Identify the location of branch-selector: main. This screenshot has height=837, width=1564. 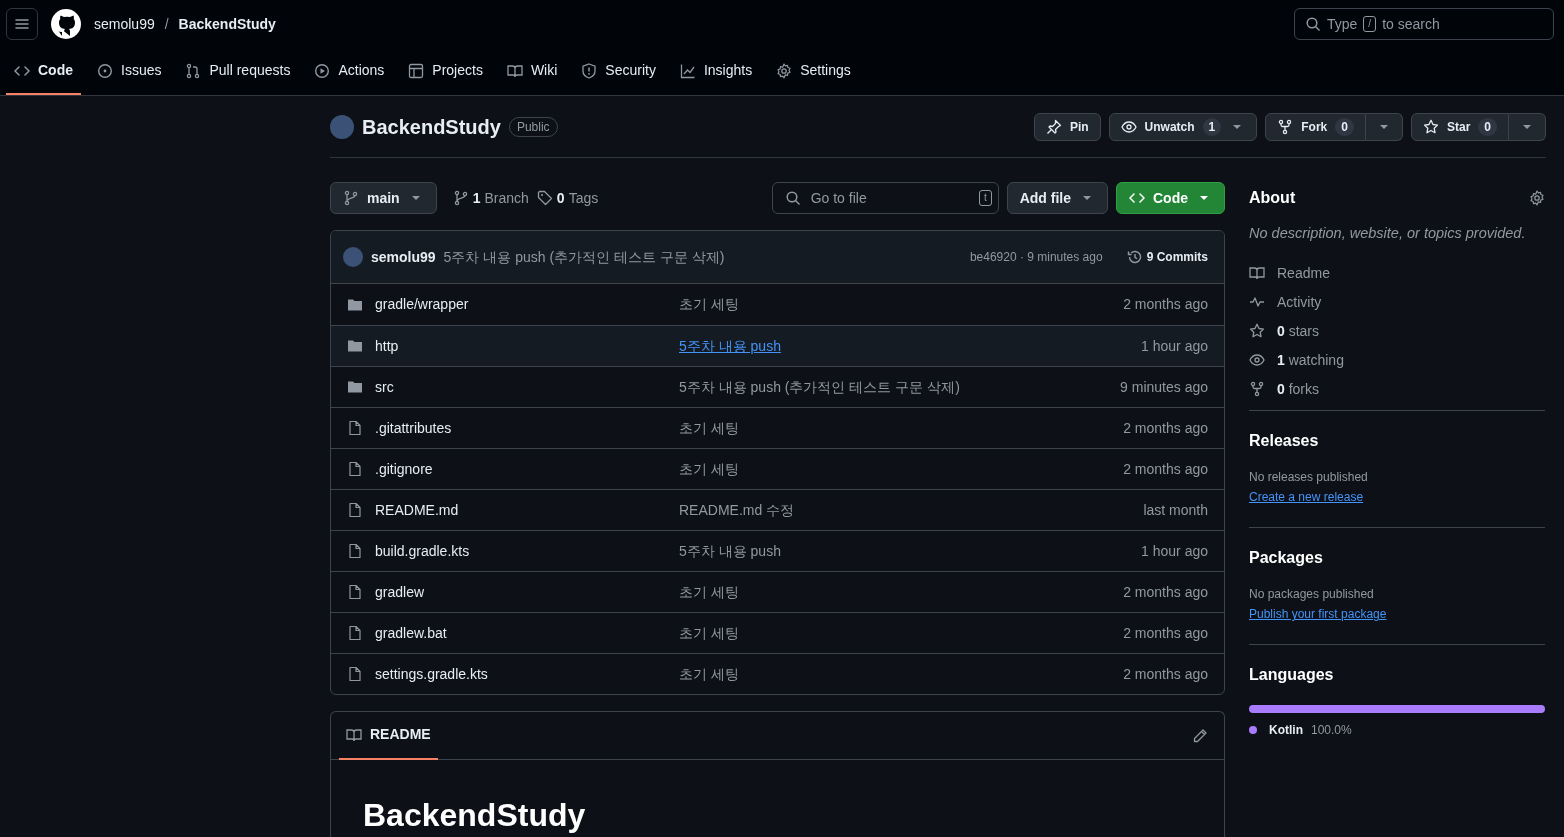
(383, 198).